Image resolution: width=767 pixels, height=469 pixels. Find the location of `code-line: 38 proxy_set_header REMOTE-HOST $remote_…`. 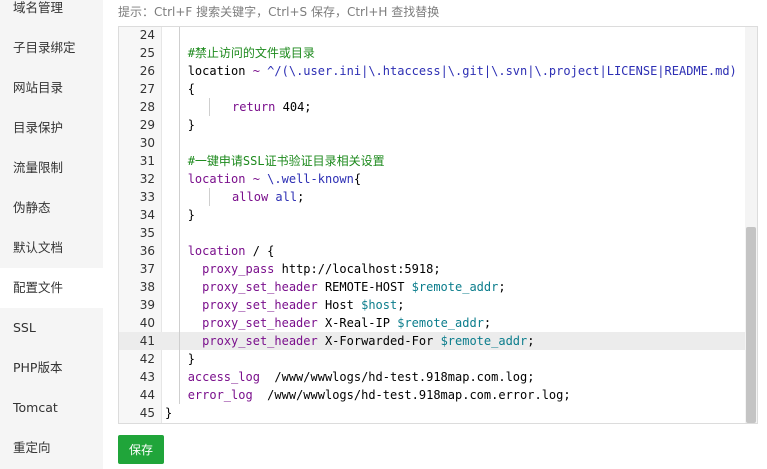

code-line: 38 proxy_set_header REMOTE-HOST $remote_… is located at coordinates (433, 287).